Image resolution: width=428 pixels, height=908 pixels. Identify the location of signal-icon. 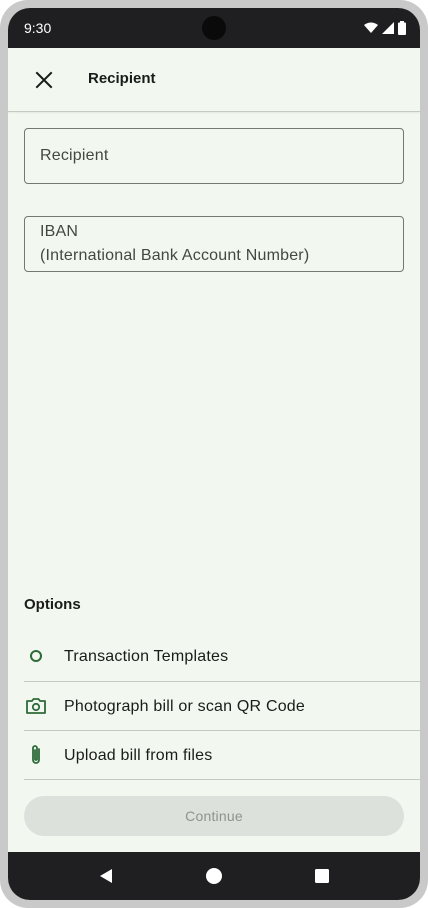
(388, 28).